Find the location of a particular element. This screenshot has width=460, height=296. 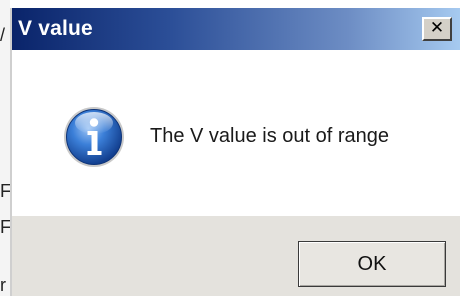

ok-button: OK is located at coordinates (372, 264).